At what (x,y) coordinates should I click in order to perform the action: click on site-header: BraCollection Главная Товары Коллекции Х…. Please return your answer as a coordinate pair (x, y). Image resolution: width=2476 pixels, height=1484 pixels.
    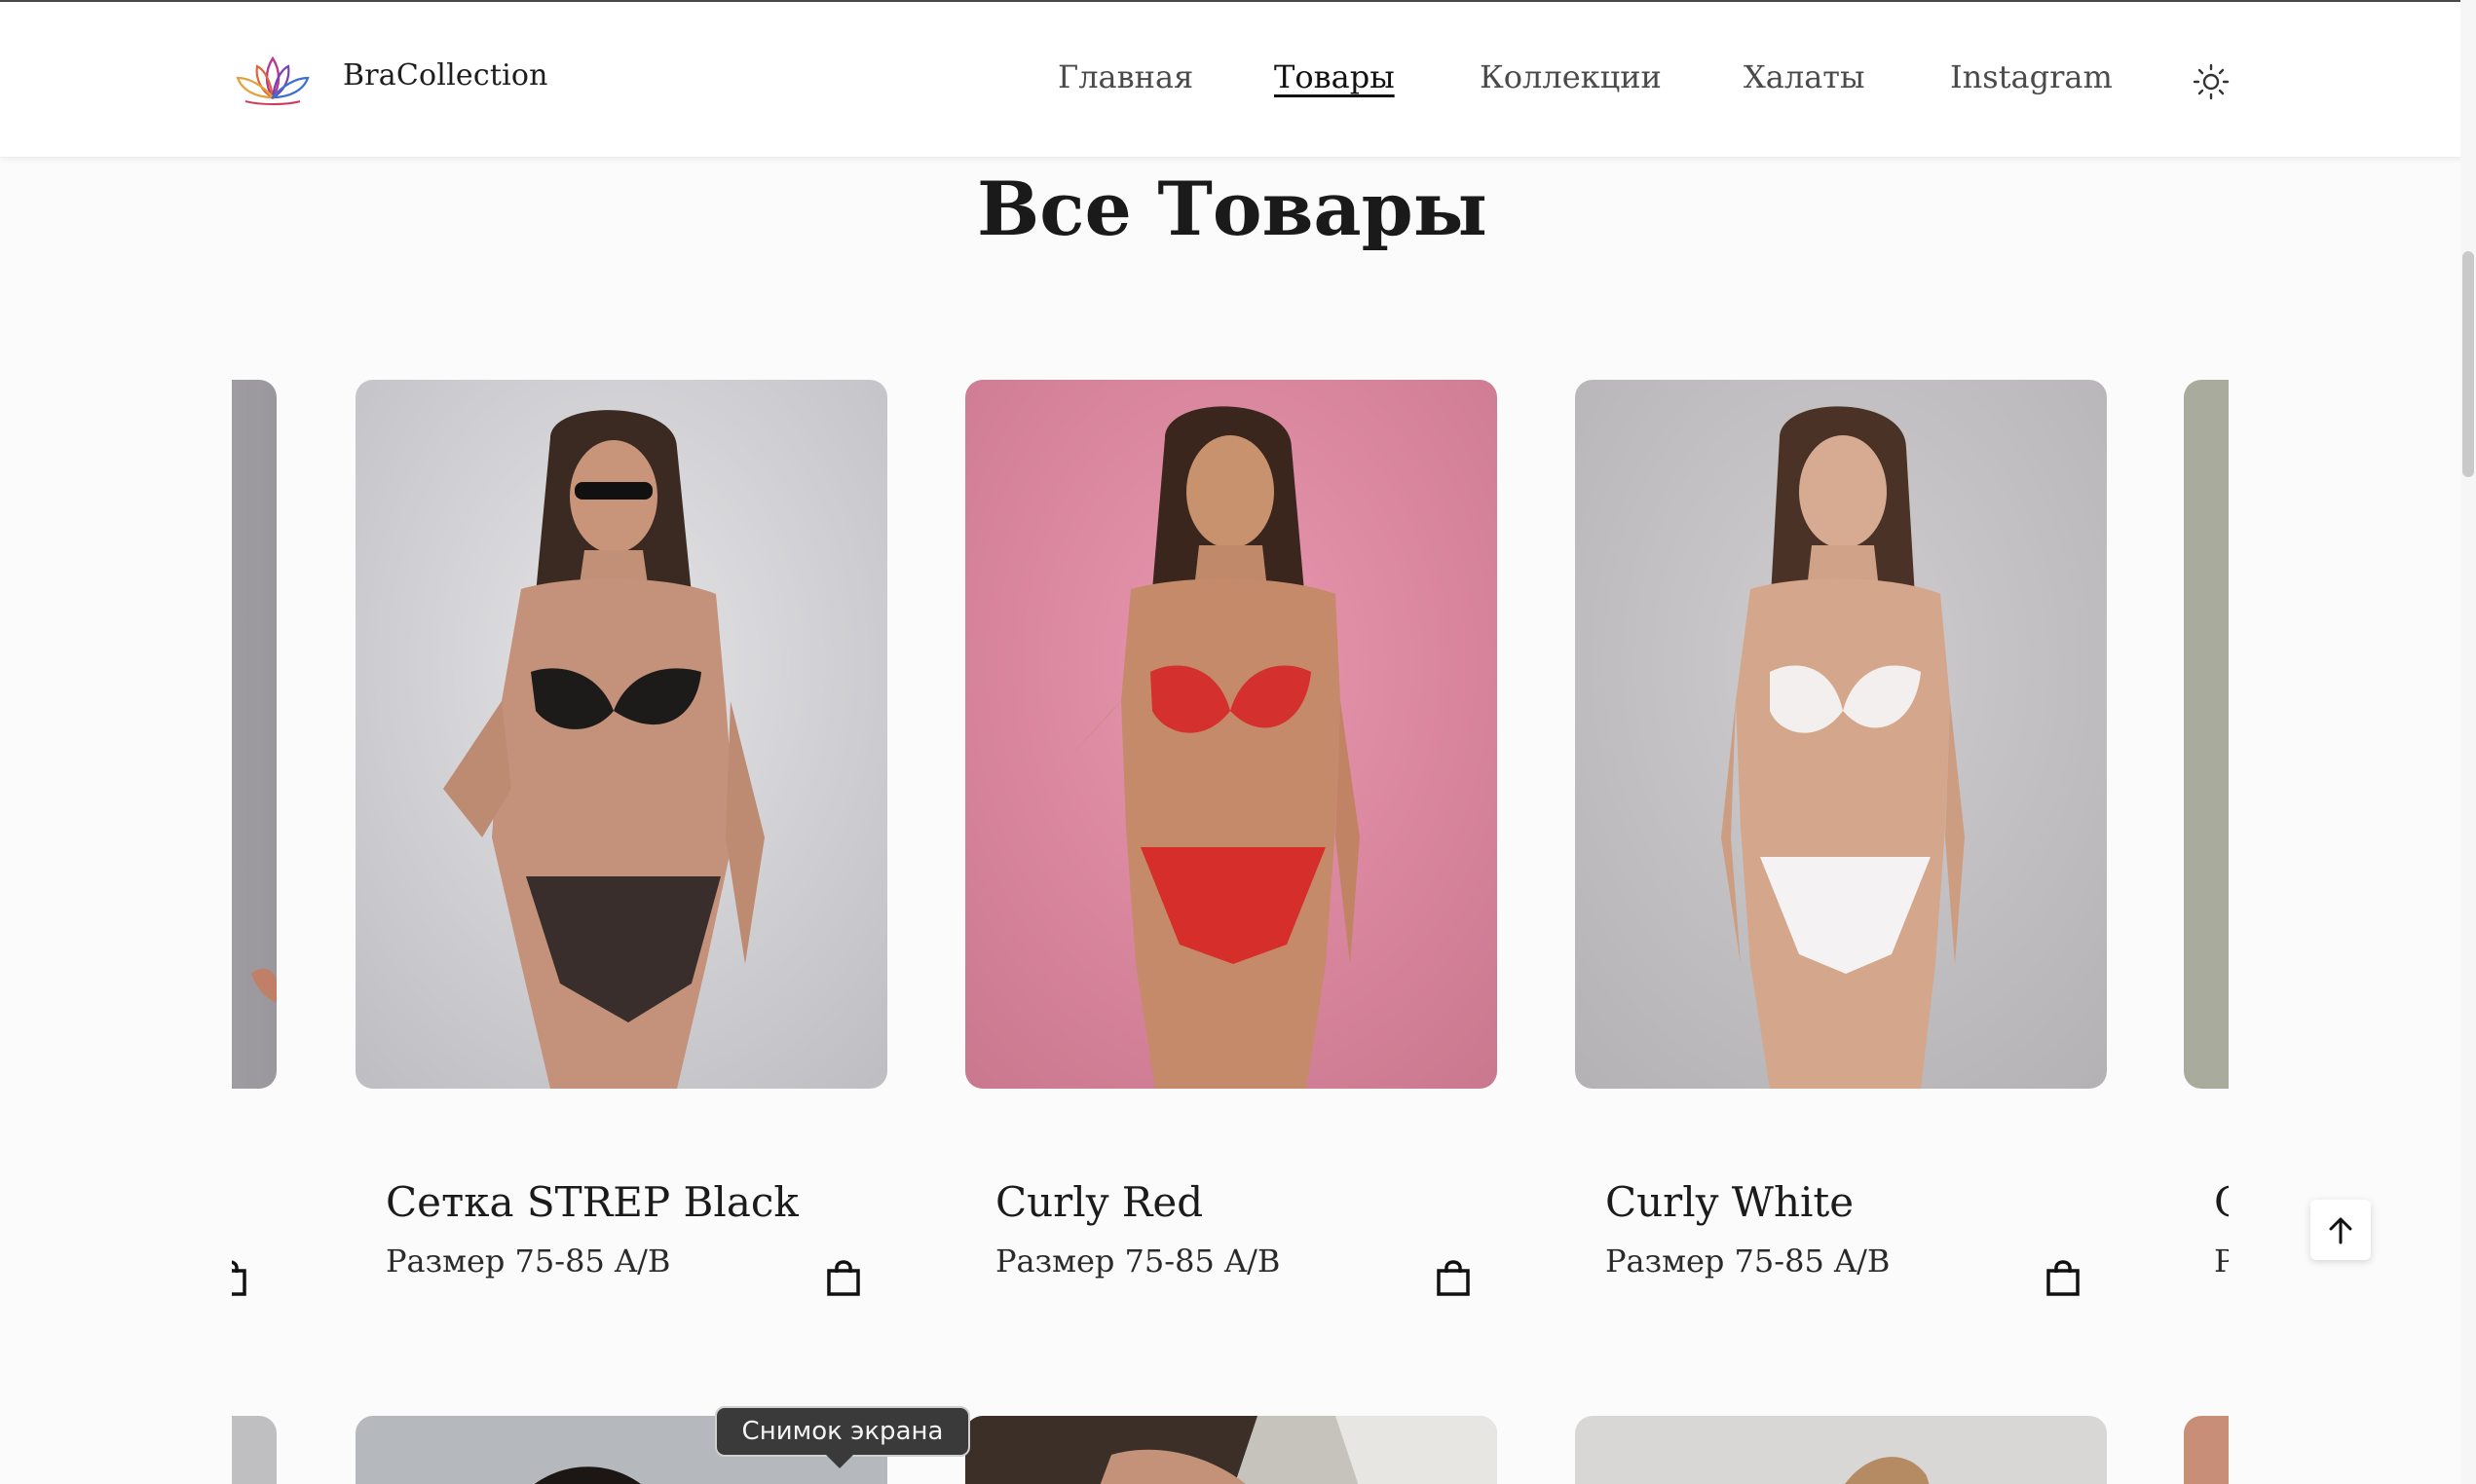
    Looking at the image, I should click on (1232, 80).